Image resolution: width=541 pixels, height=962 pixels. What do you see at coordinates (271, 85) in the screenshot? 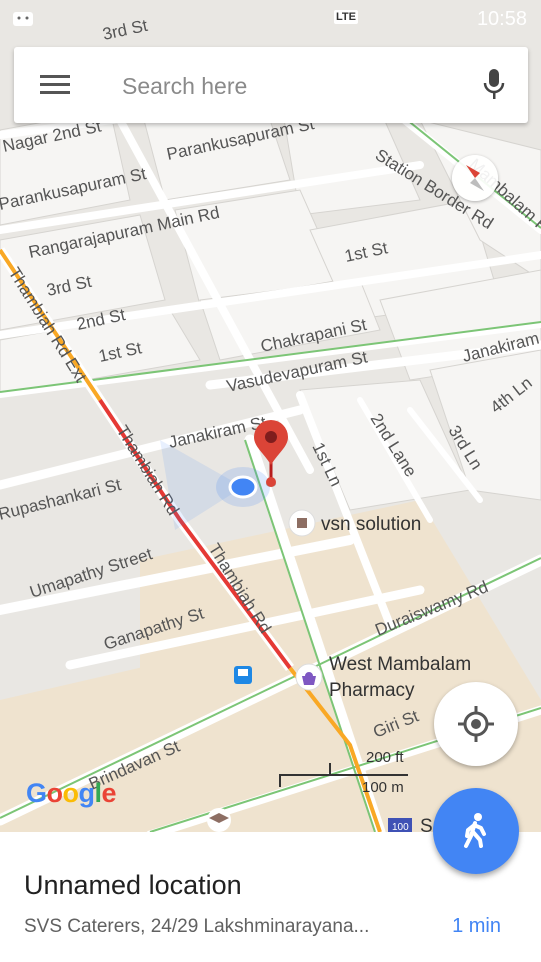
I see `search-bar: Search here` at bounding box center [271, 85].